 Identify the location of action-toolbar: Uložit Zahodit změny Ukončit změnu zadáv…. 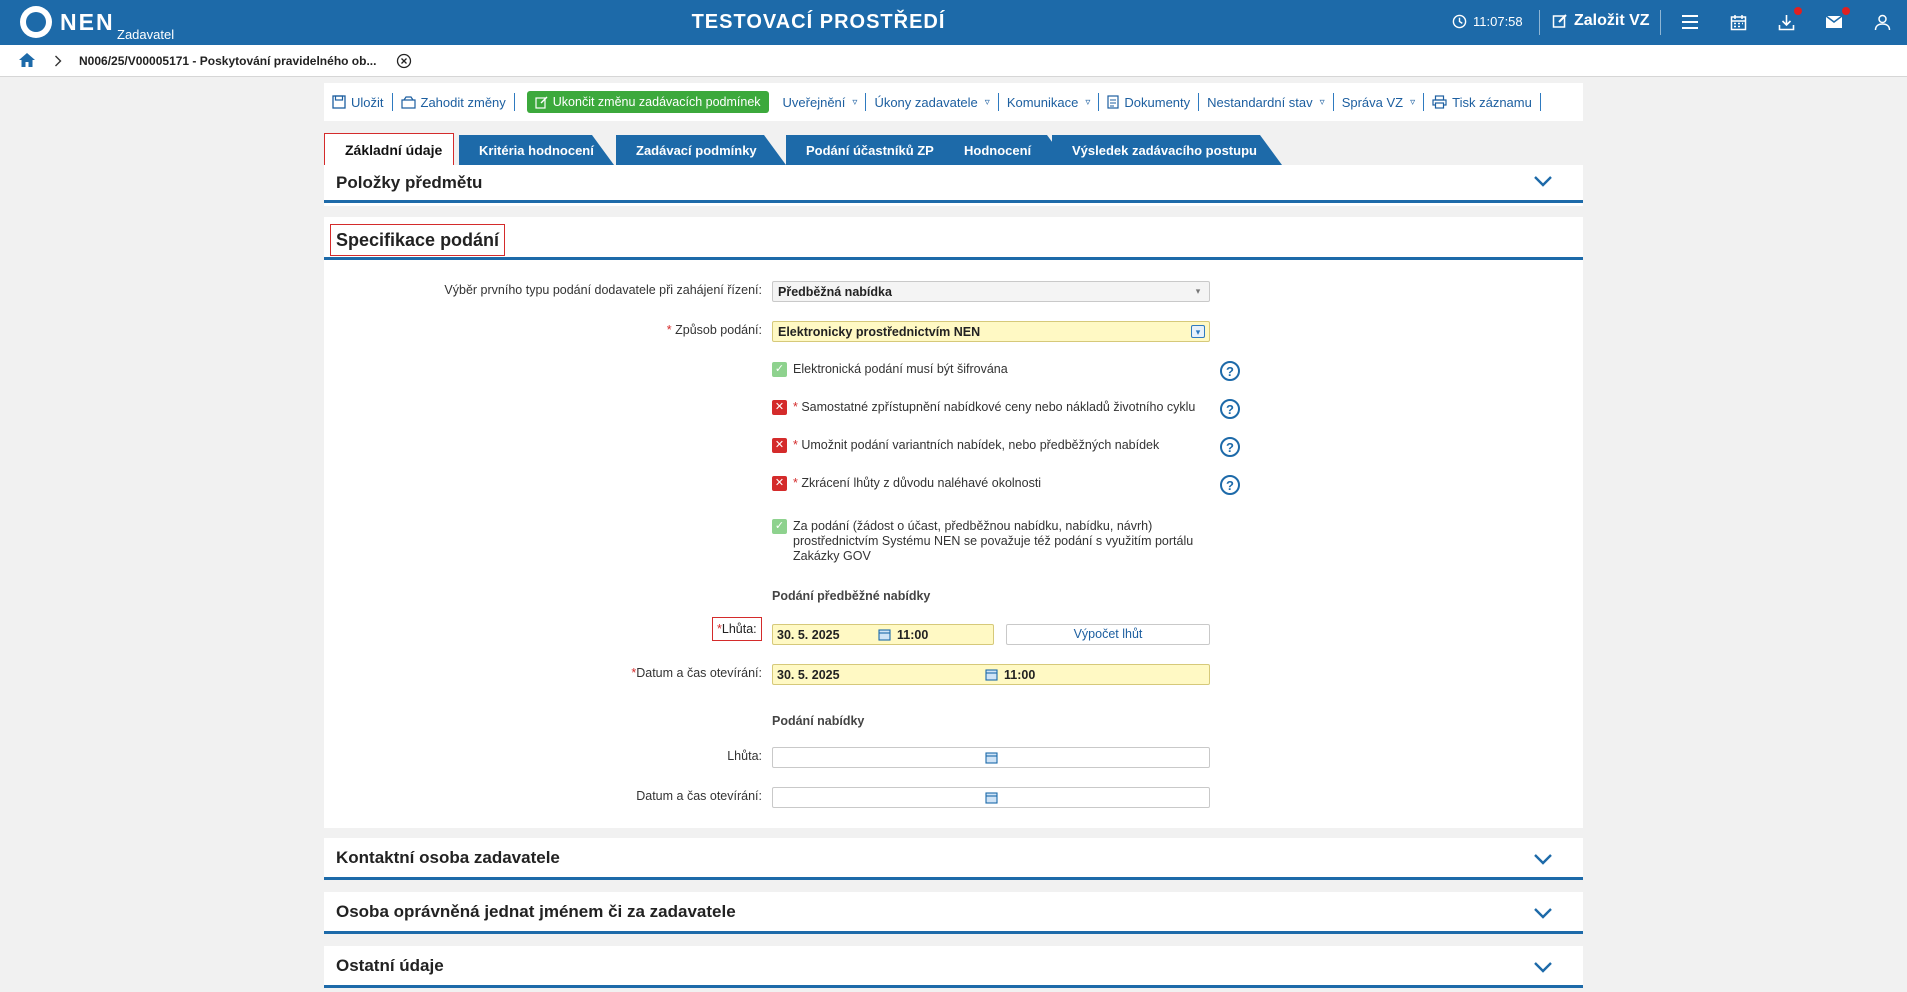
(953, 102).